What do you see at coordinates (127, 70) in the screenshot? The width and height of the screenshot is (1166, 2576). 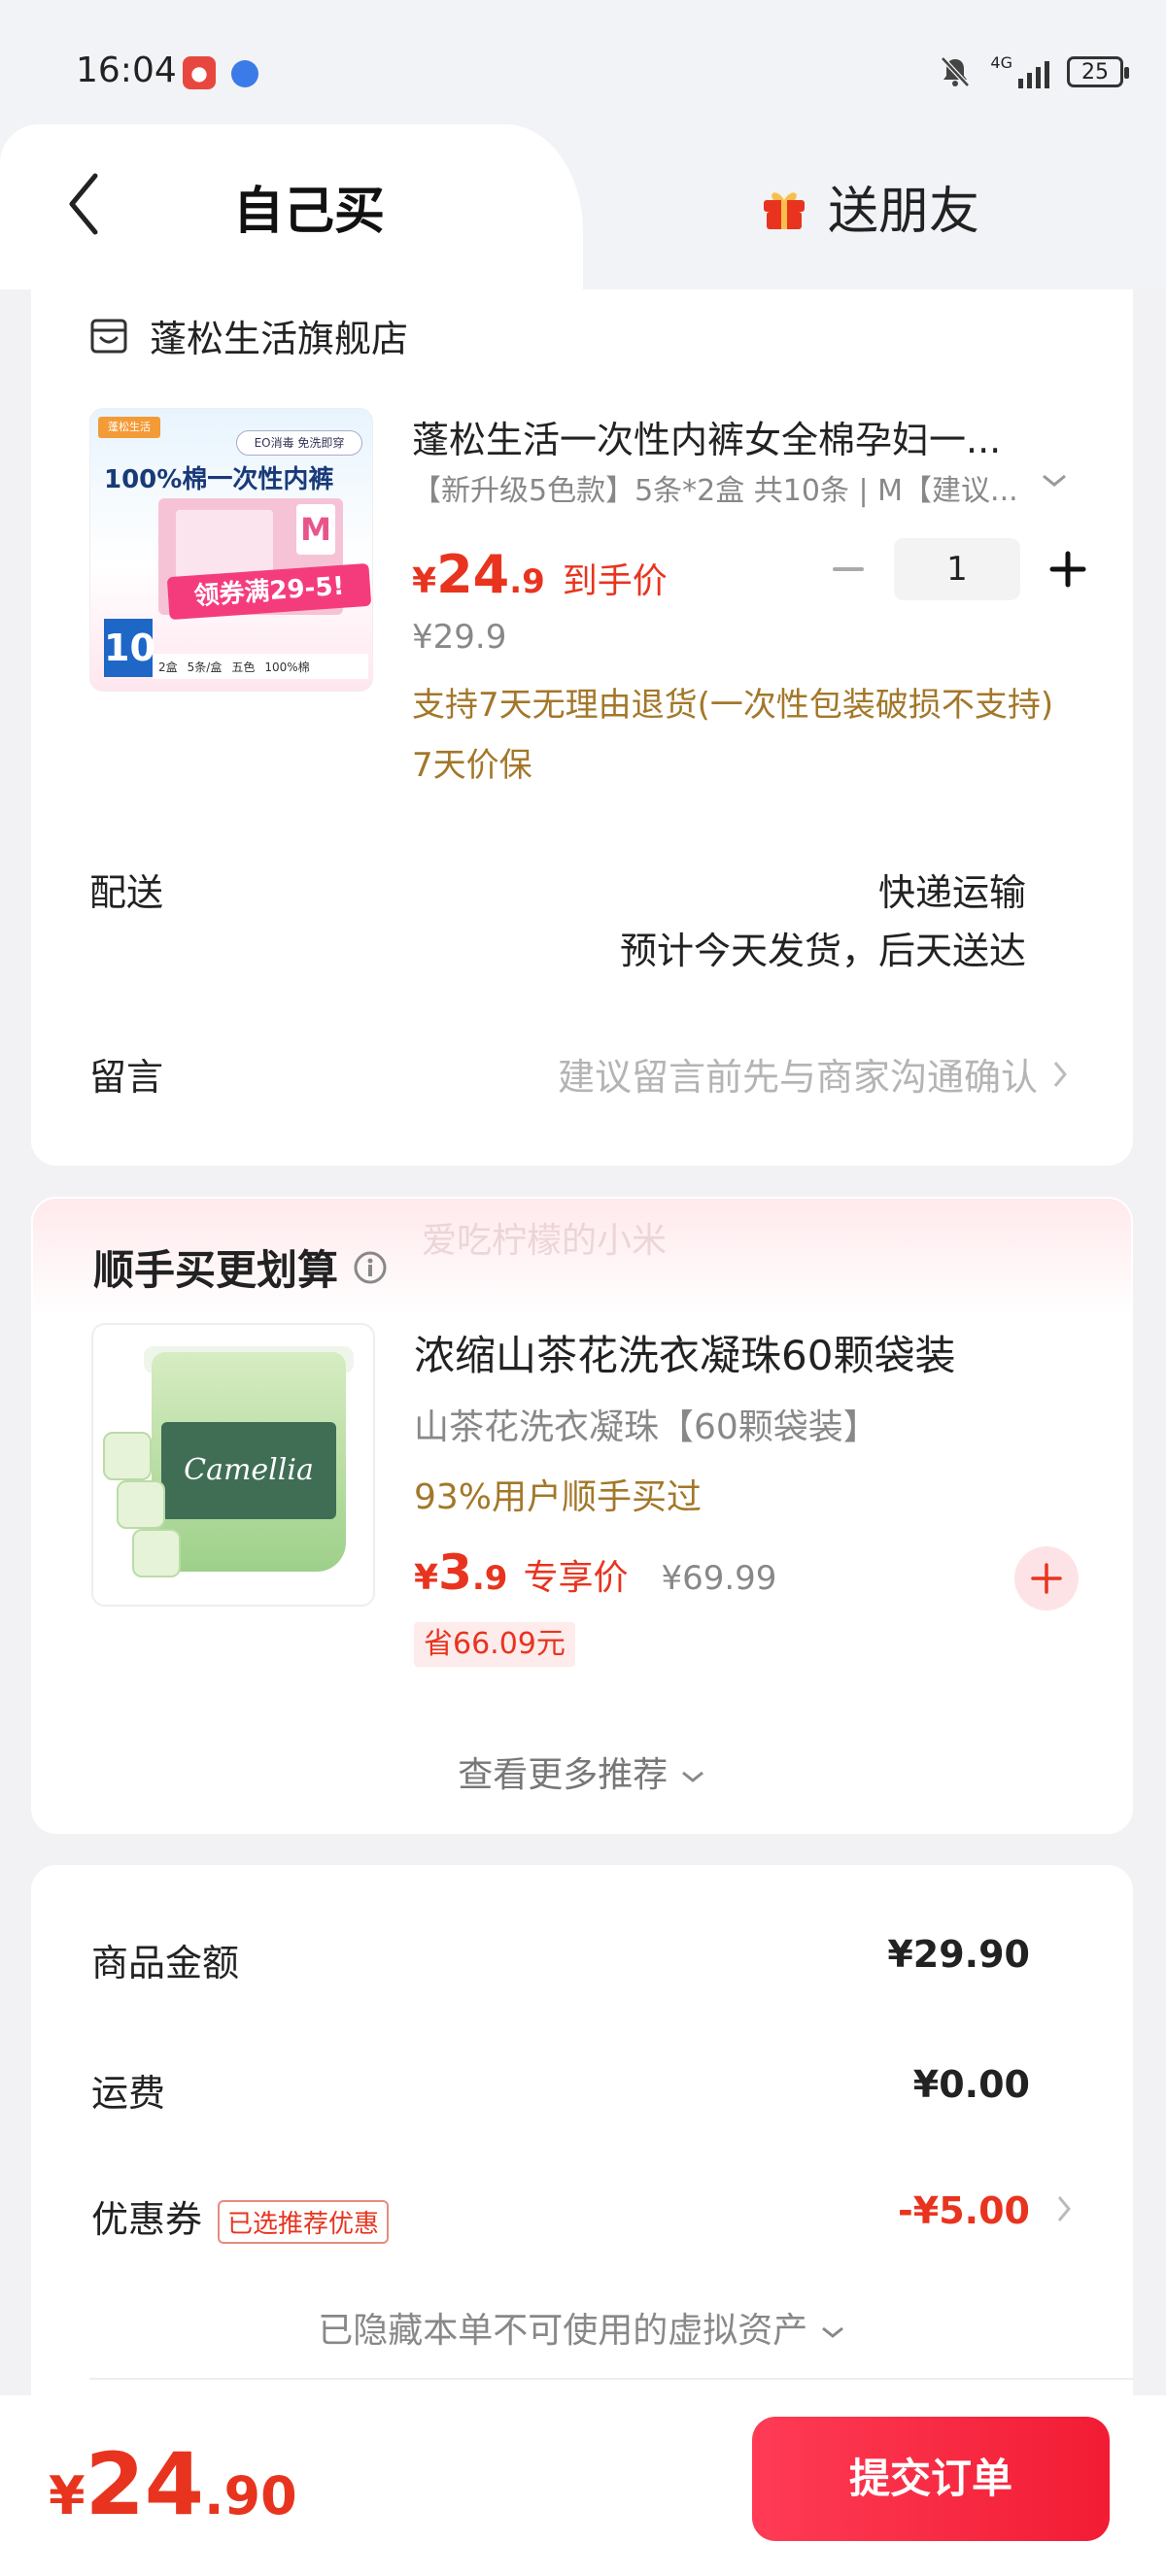 I see `status-time: 16:04` at bounding box center [127, 70].